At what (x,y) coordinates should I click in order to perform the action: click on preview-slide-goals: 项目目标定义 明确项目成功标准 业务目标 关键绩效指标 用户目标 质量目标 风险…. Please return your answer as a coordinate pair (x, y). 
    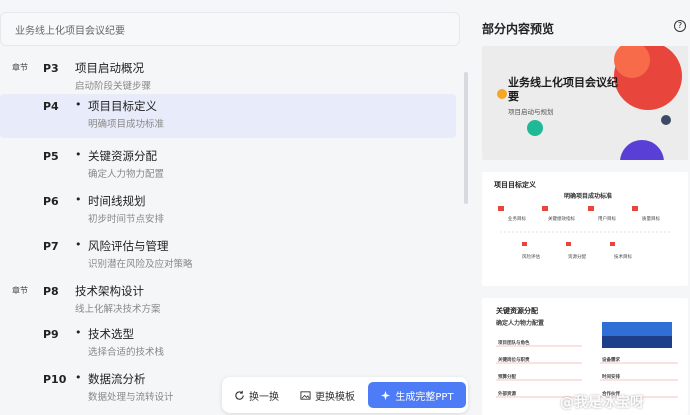
    Looking at the image, I should click on (585, 229).